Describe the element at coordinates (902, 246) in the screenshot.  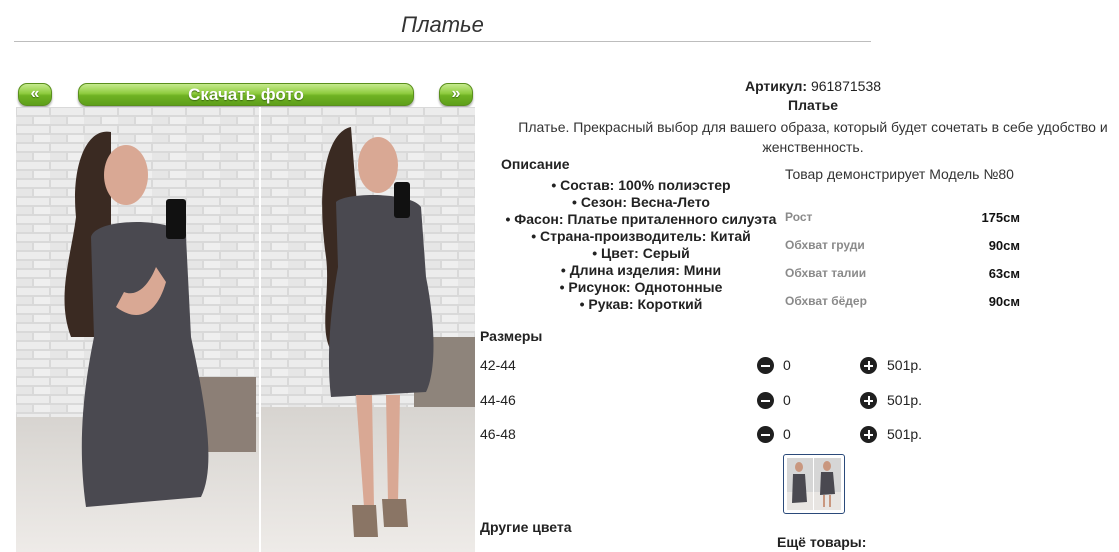
I see `measurement-row: Обхват груди 90см` at that location.